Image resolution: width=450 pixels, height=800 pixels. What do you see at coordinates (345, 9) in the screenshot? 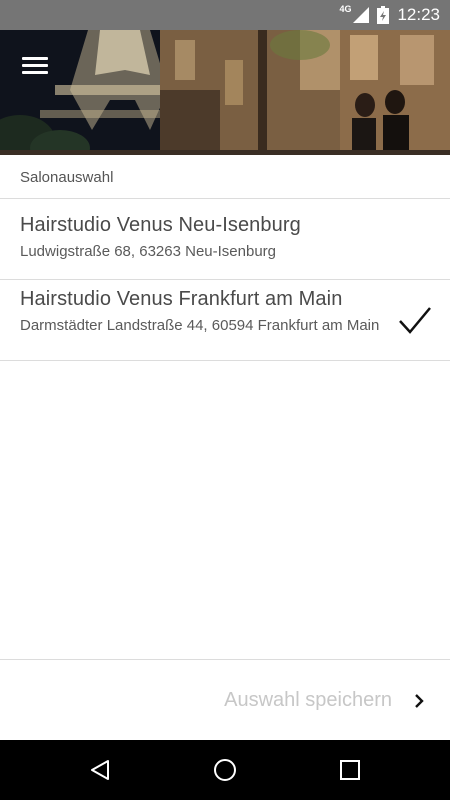
I see `network-type-label: 4G` at bounding box center [345, 9].